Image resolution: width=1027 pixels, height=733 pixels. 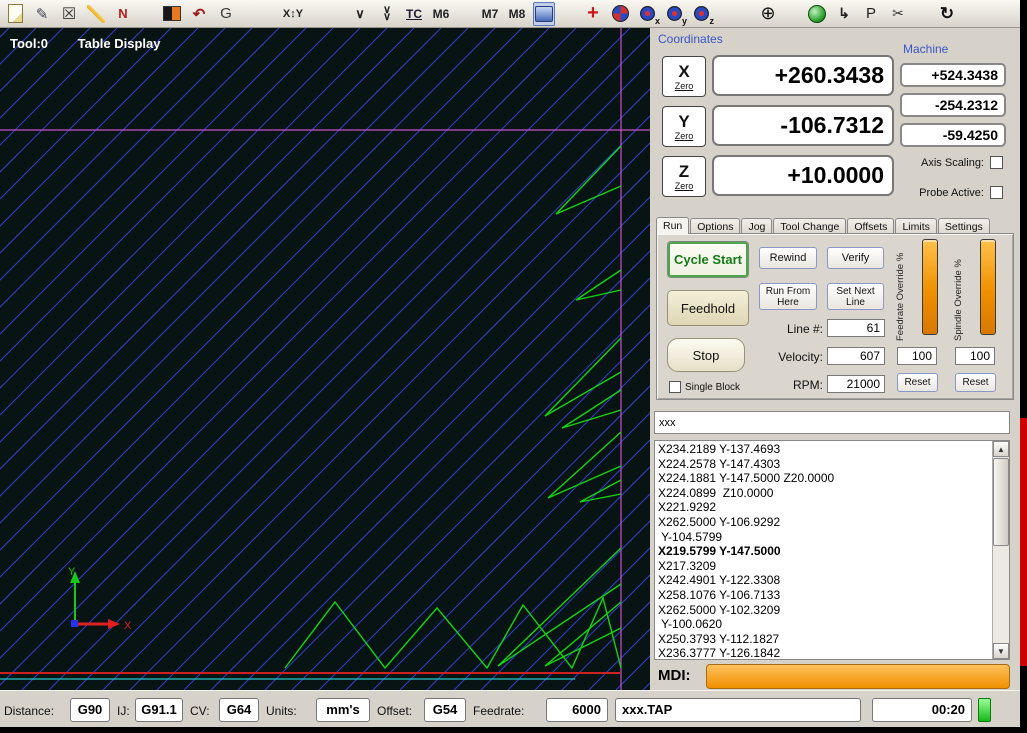 I want to click on gcode-line: X217.3209, so click(x=825, y=566).